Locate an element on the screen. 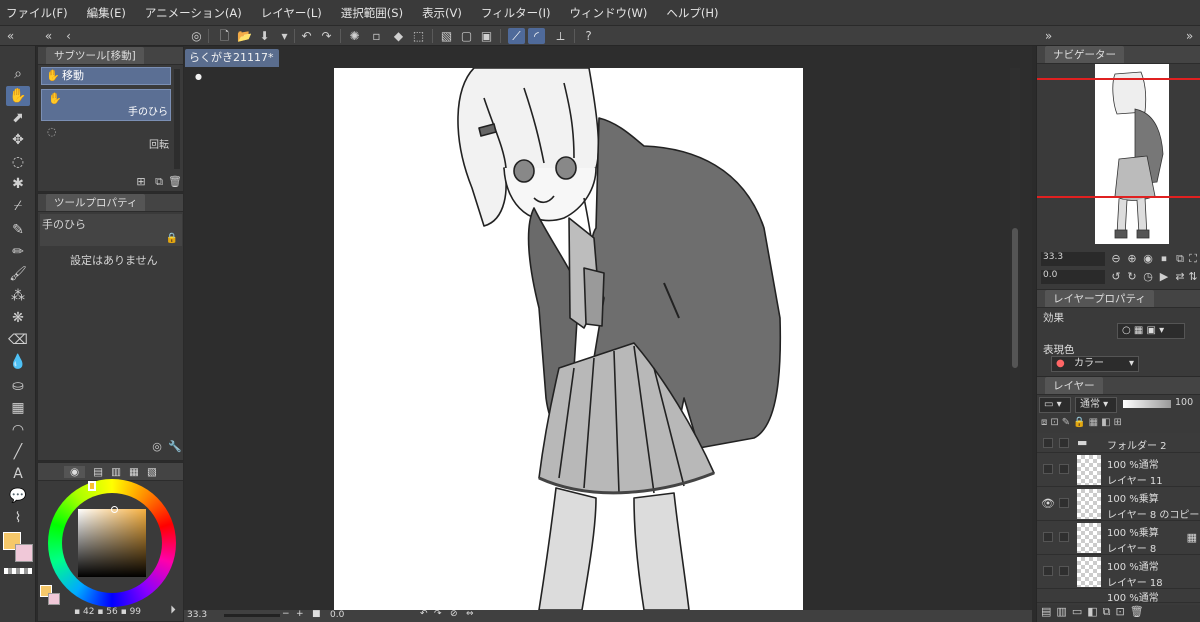 The height and width of the screenshot is (622, 1200). clear-icon: ▫ is located at coordinates (376, 36).